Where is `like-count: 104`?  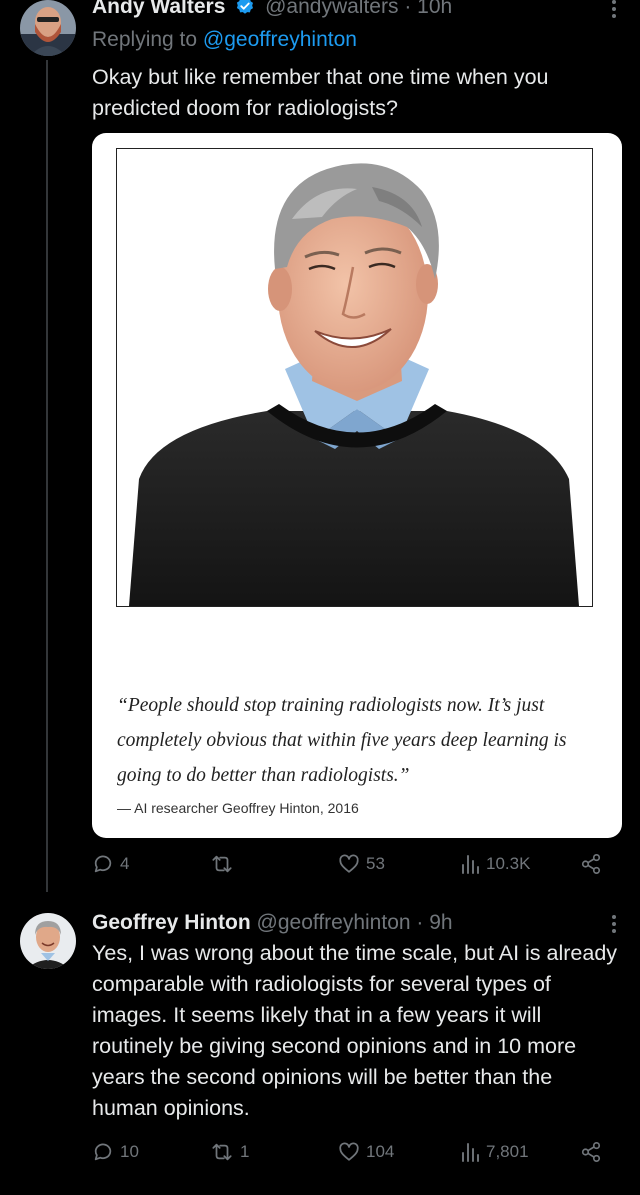 like-count: 104 is located at coordinates (380, 1151).